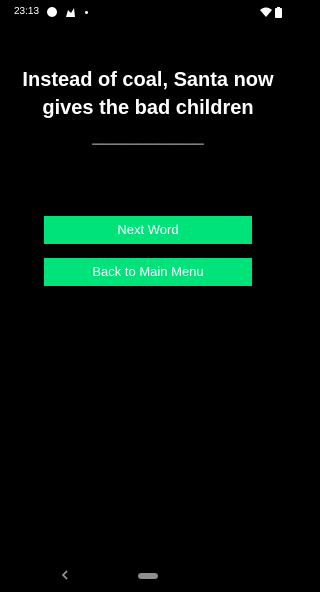 This screenshot has width=320, height=592. I want to click on home-pill-icon, so click(148, 576).